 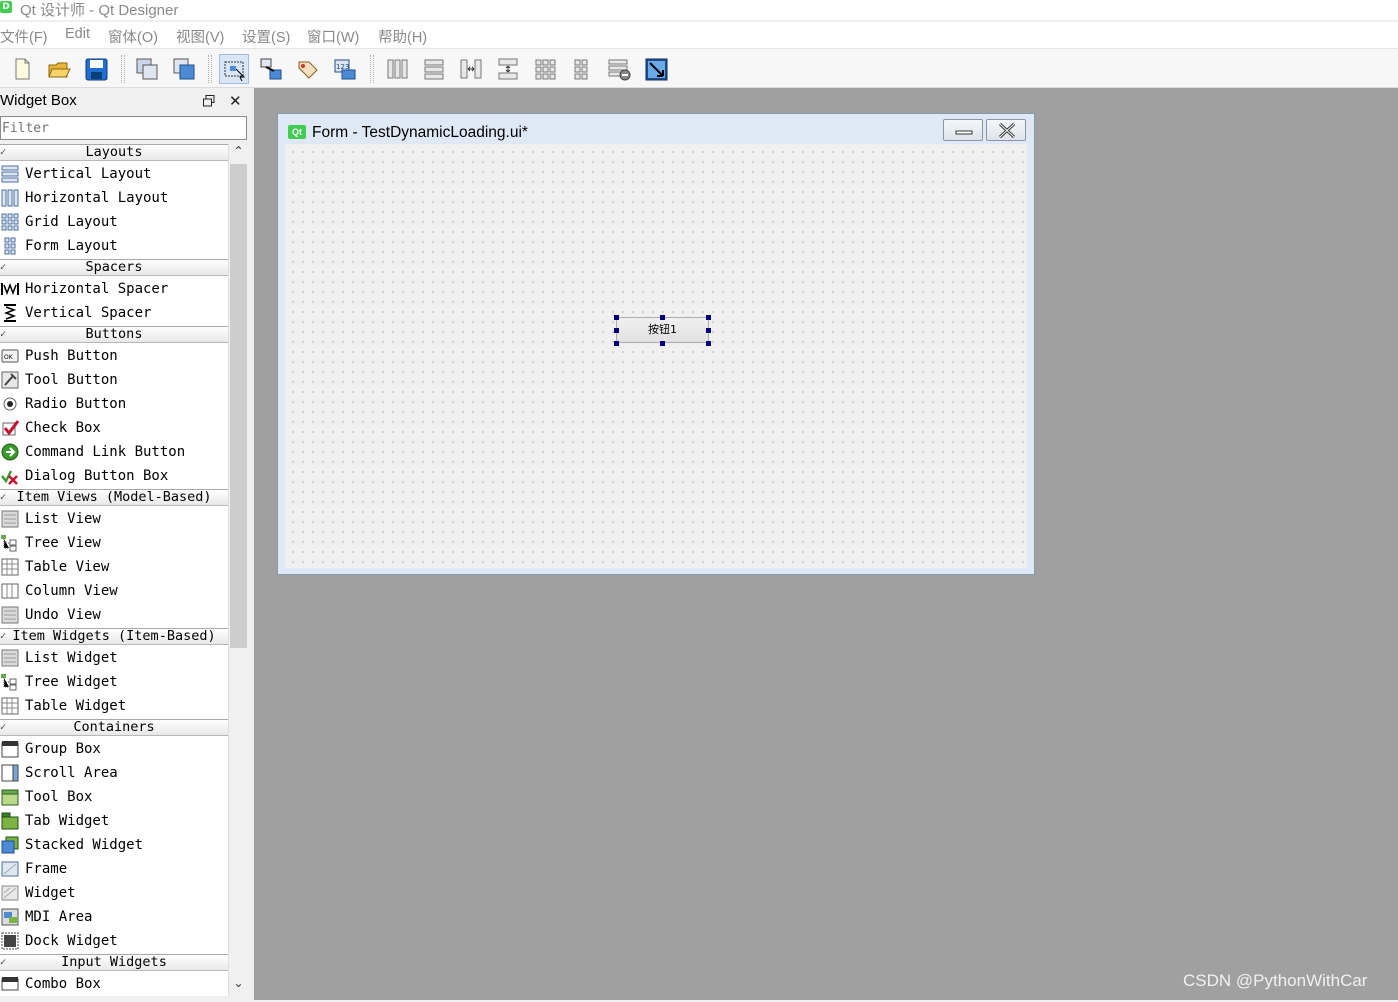 What do you see at coordinates (238, 985) in the screenshot?
I see `scroll-down-button: ⌄` at bounding box center [238, 985].